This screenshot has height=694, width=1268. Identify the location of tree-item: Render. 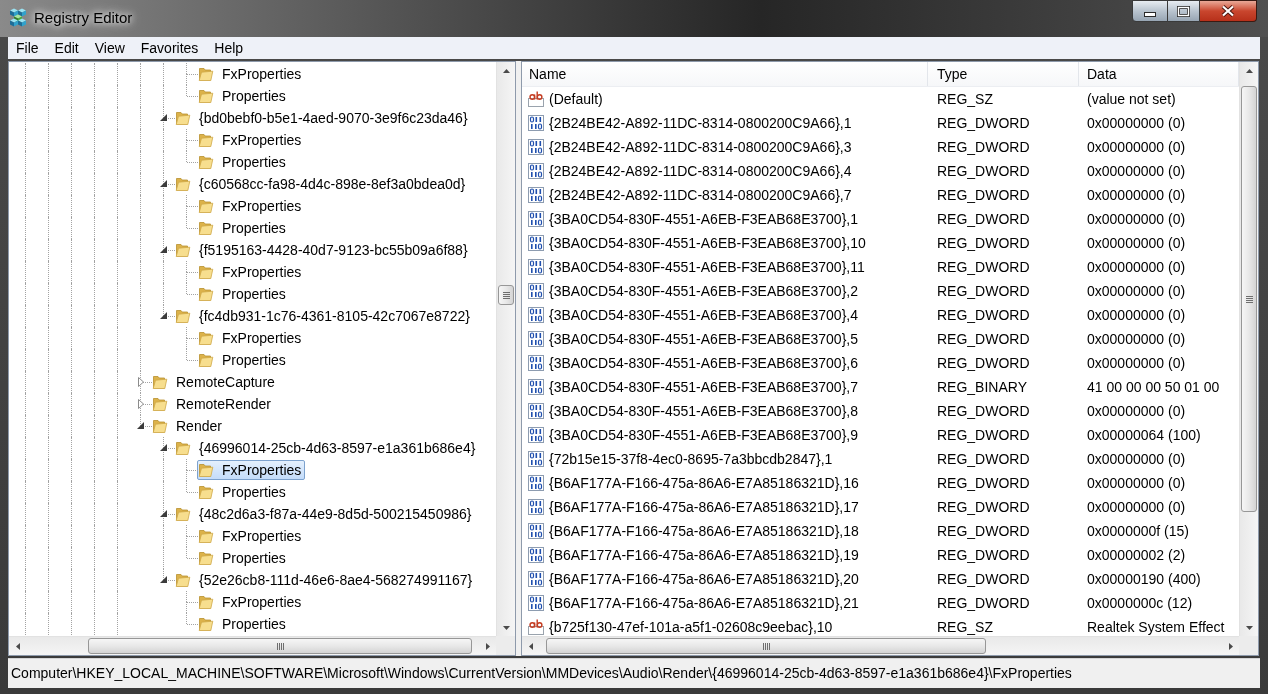
(188, 426).